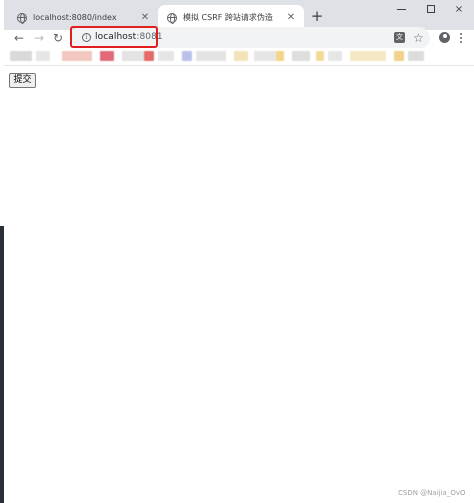  I want to click on url-highlight-box, so click(114, 37).